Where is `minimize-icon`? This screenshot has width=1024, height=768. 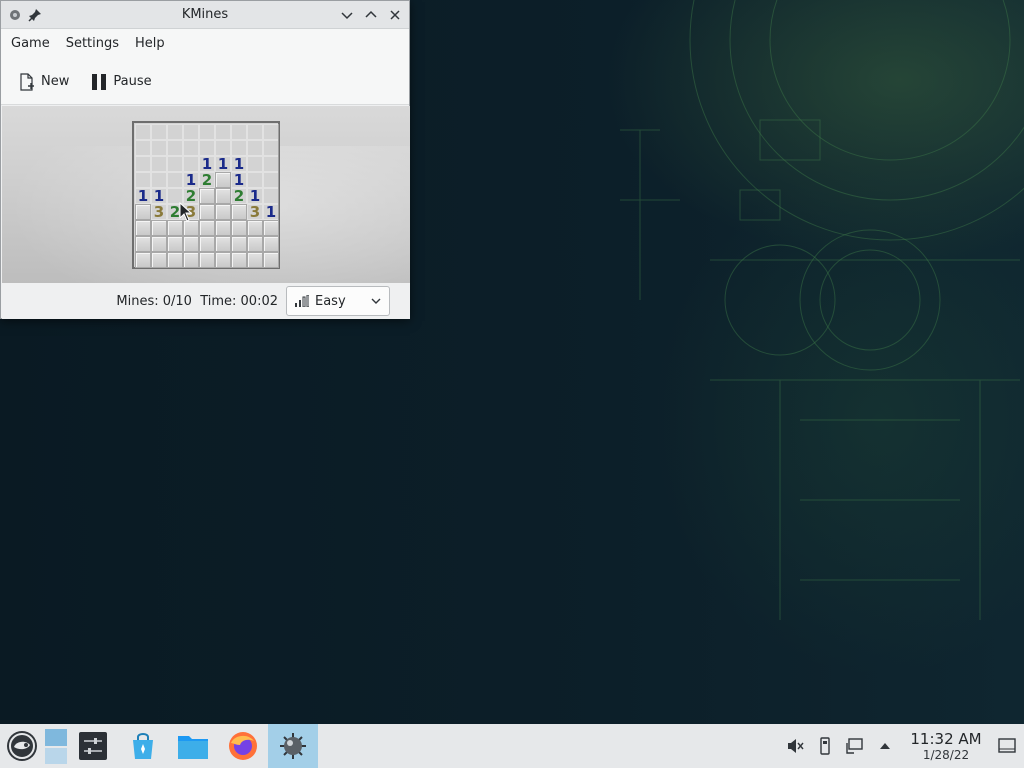 minimize-icon is located at coordinates (347, 15).